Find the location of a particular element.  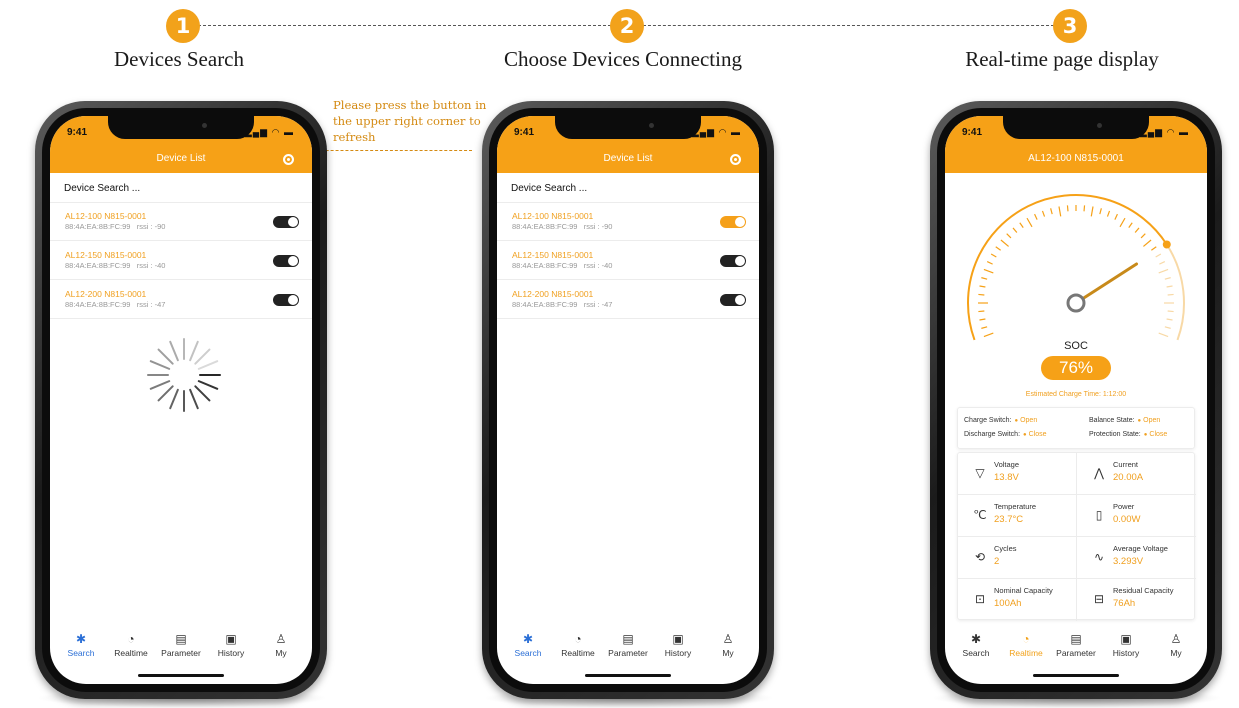

soc-value: 76% is located at coordinates (1076, 368).